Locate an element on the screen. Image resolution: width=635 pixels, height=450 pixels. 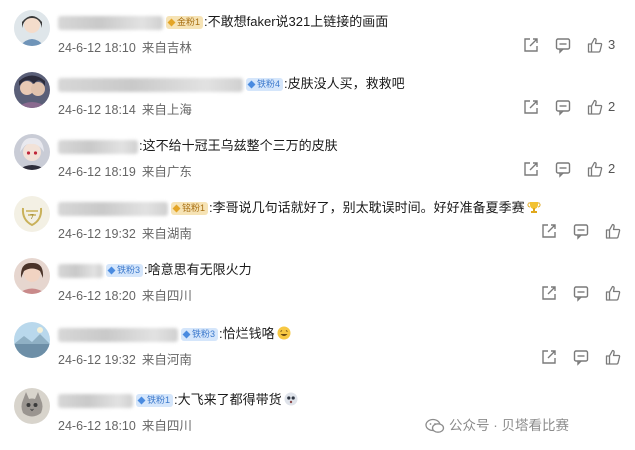
fan-badge: 金粉1 is located at coordinates (185, 23).